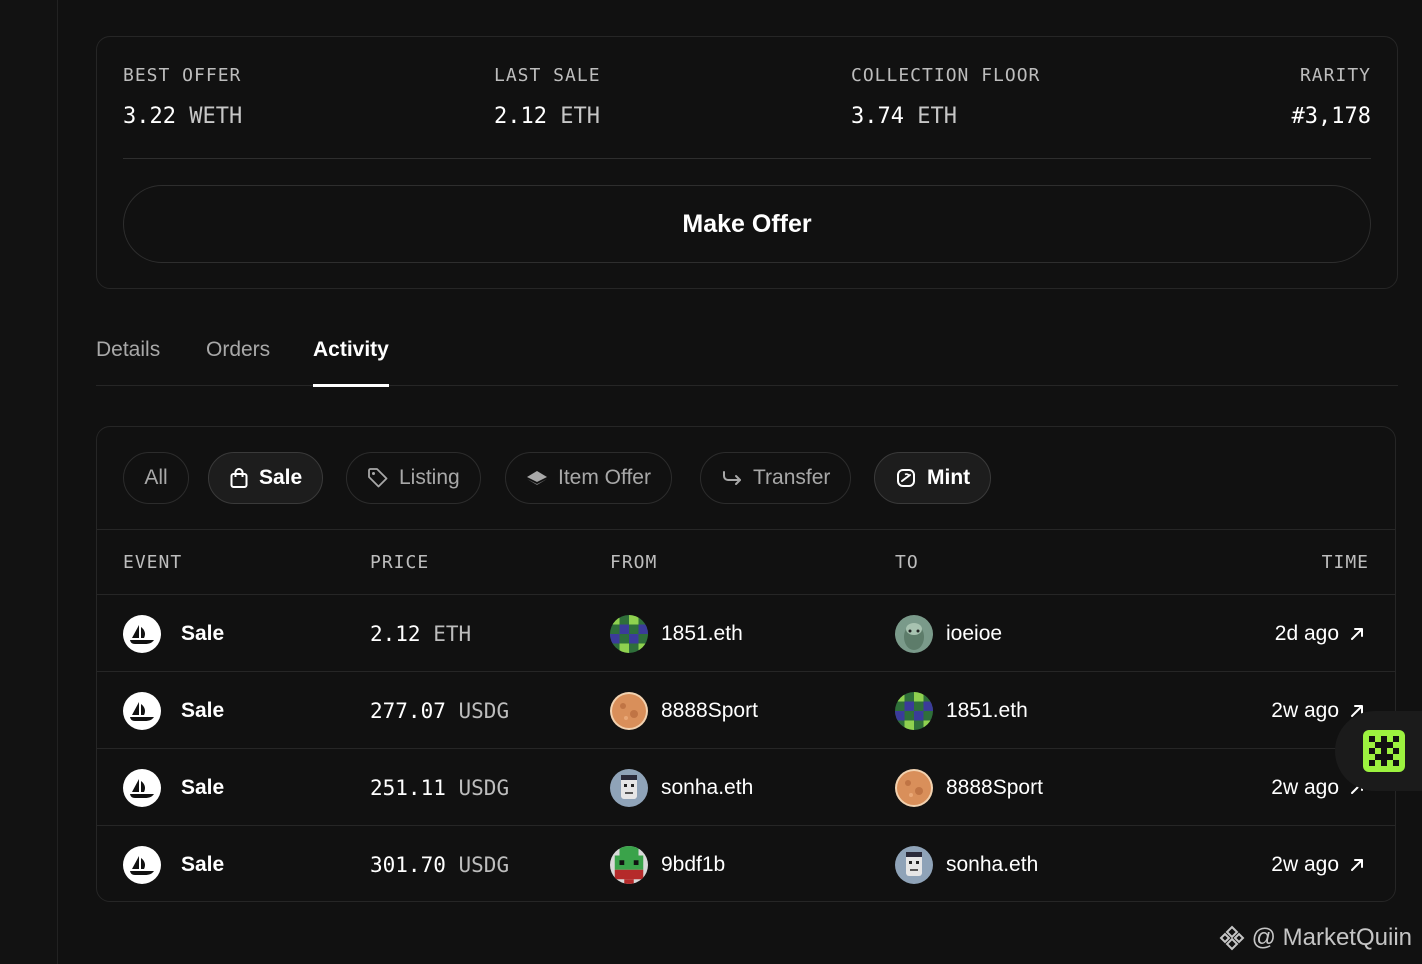 The width and height of the screenshot is (1422, 964). Describe the element at coordinates (702, 634) in the screenshot. I see `from-user: 1851.eth` at that location.